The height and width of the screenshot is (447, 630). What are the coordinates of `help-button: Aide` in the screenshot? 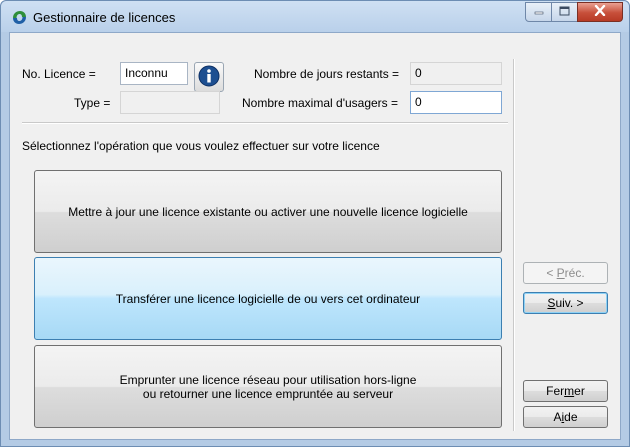 It's located at (565, 417).